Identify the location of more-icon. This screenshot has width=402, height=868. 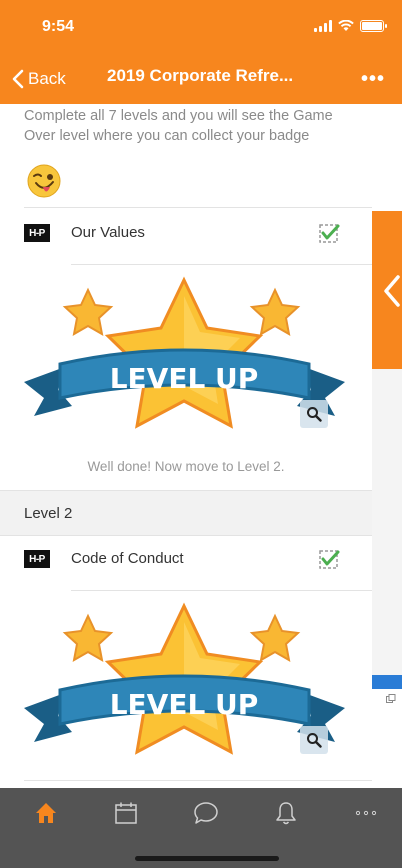
(366, 813).